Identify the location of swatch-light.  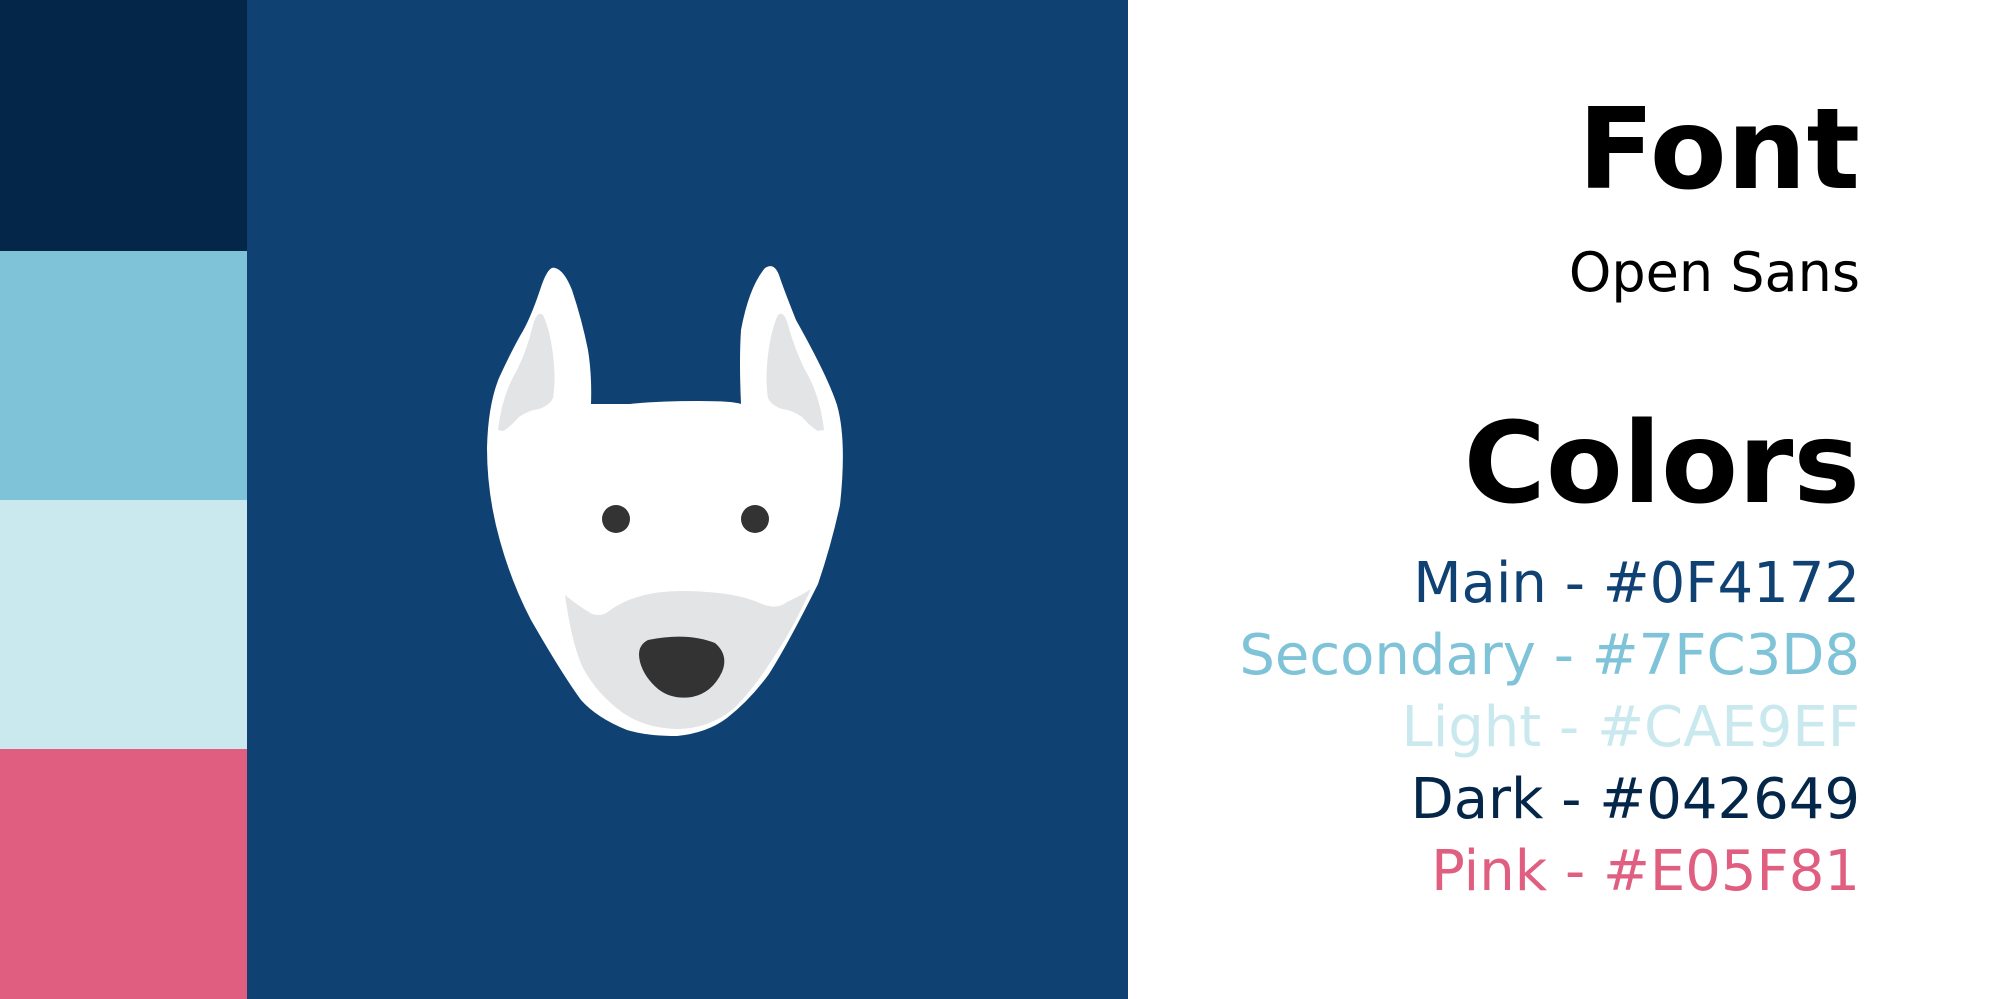
(123, 624).